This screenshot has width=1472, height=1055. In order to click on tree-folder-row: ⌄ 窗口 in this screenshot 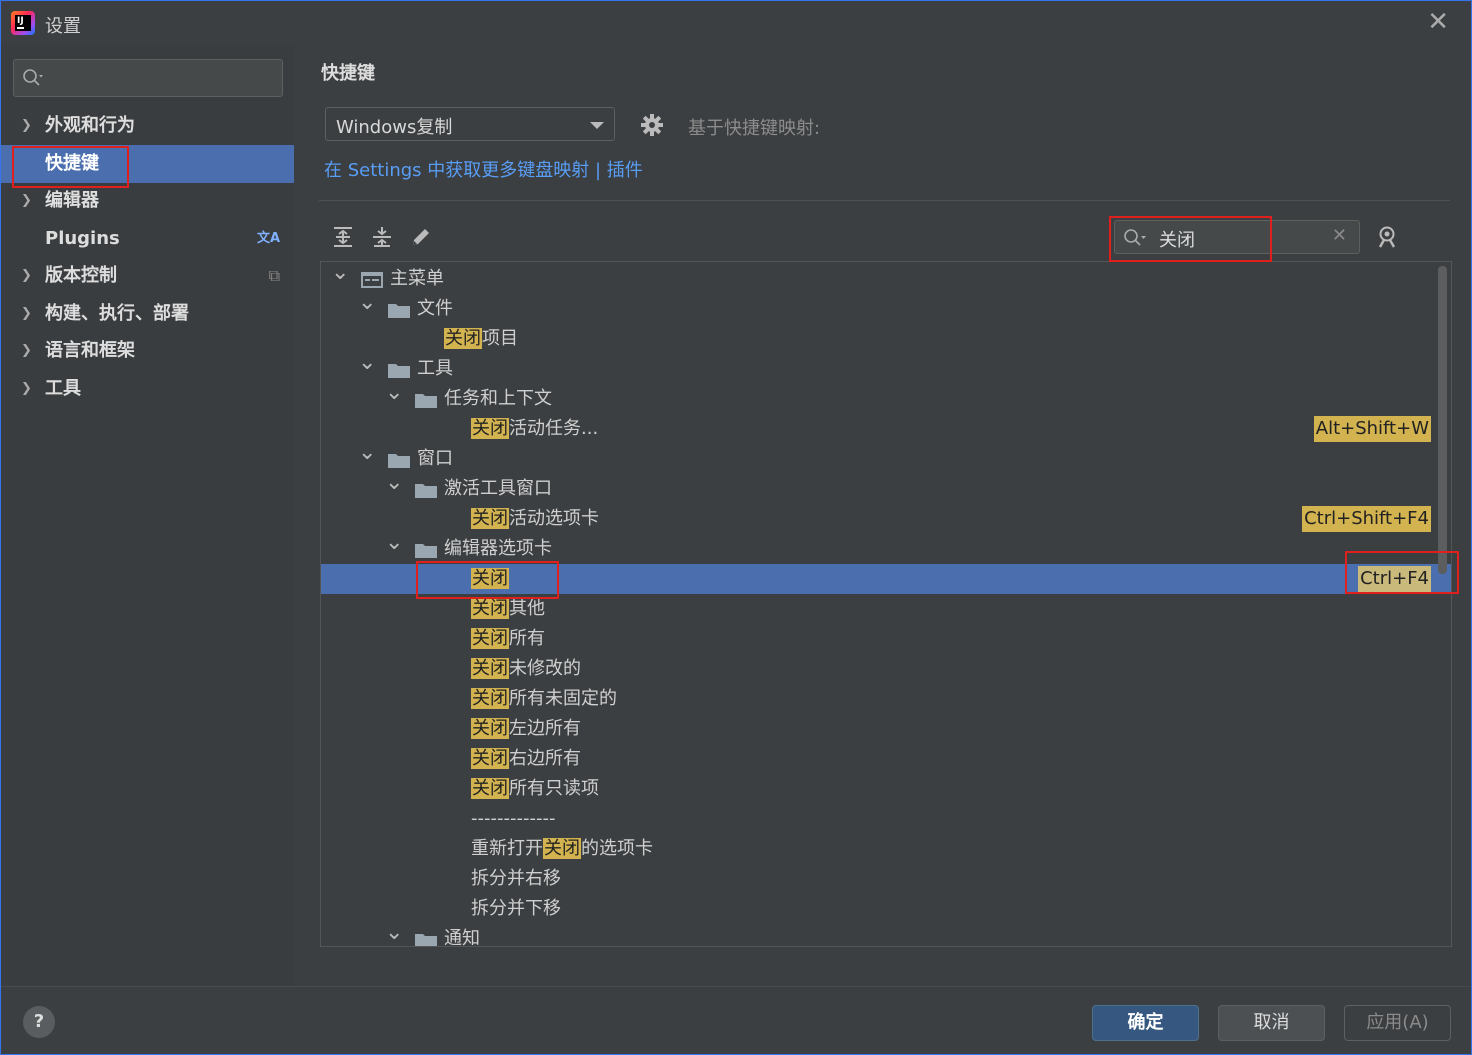, I will do `click(886, 457)`.